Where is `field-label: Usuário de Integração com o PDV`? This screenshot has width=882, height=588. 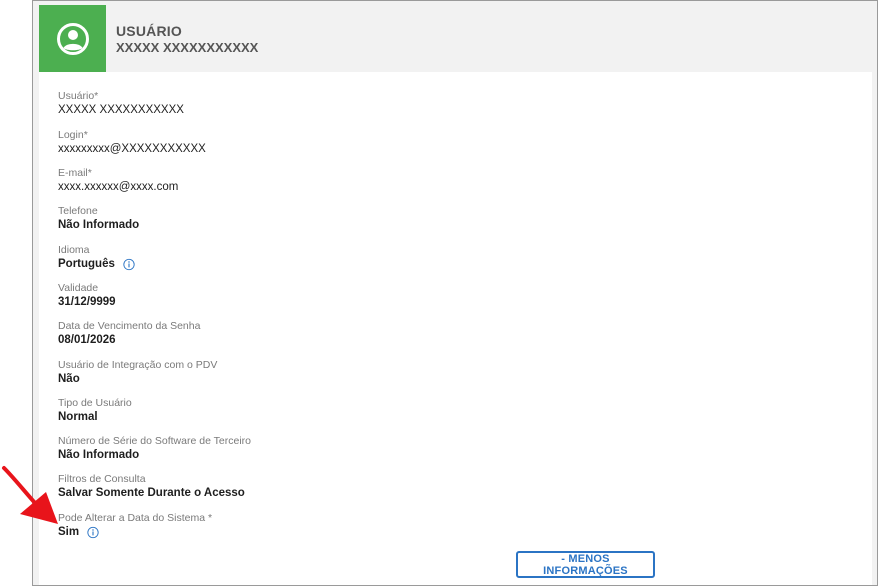 field-label: Usuário de Integração com o PDV is located at coordinates (138, 365).